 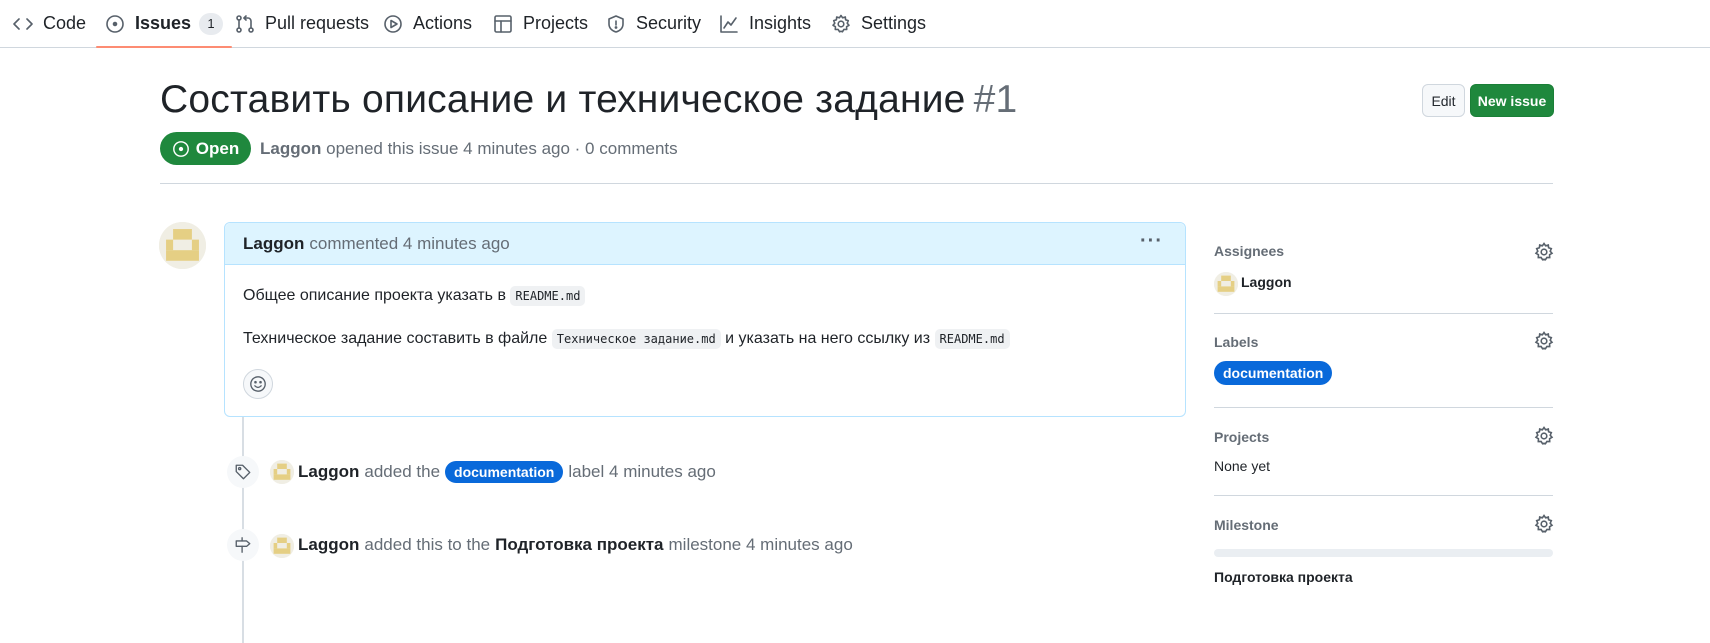 I want to click on kebab-menu-icon: ···, so click(x=1151, y=241).